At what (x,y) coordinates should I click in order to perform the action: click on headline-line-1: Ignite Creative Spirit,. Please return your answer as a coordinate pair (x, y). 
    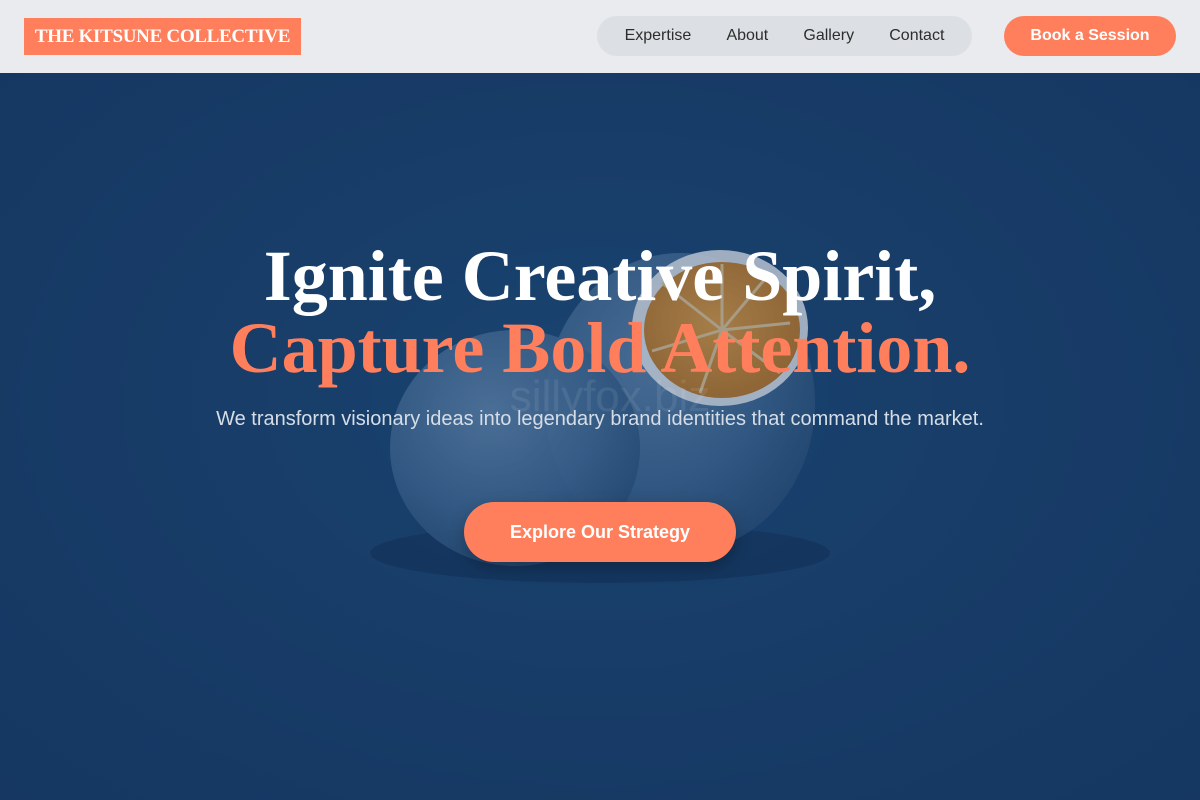
    Looking at the image, I should click on (600, 276).